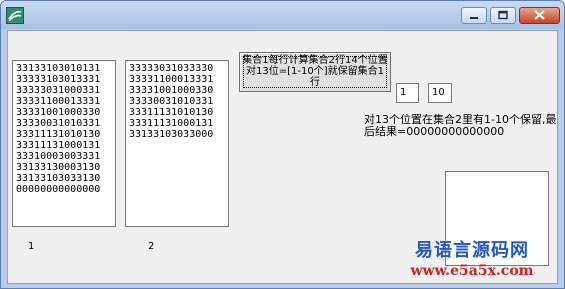  Describe the element at coordinates (65, 178) in the screenshot. I see `list-item: 33133103033130` at that location.